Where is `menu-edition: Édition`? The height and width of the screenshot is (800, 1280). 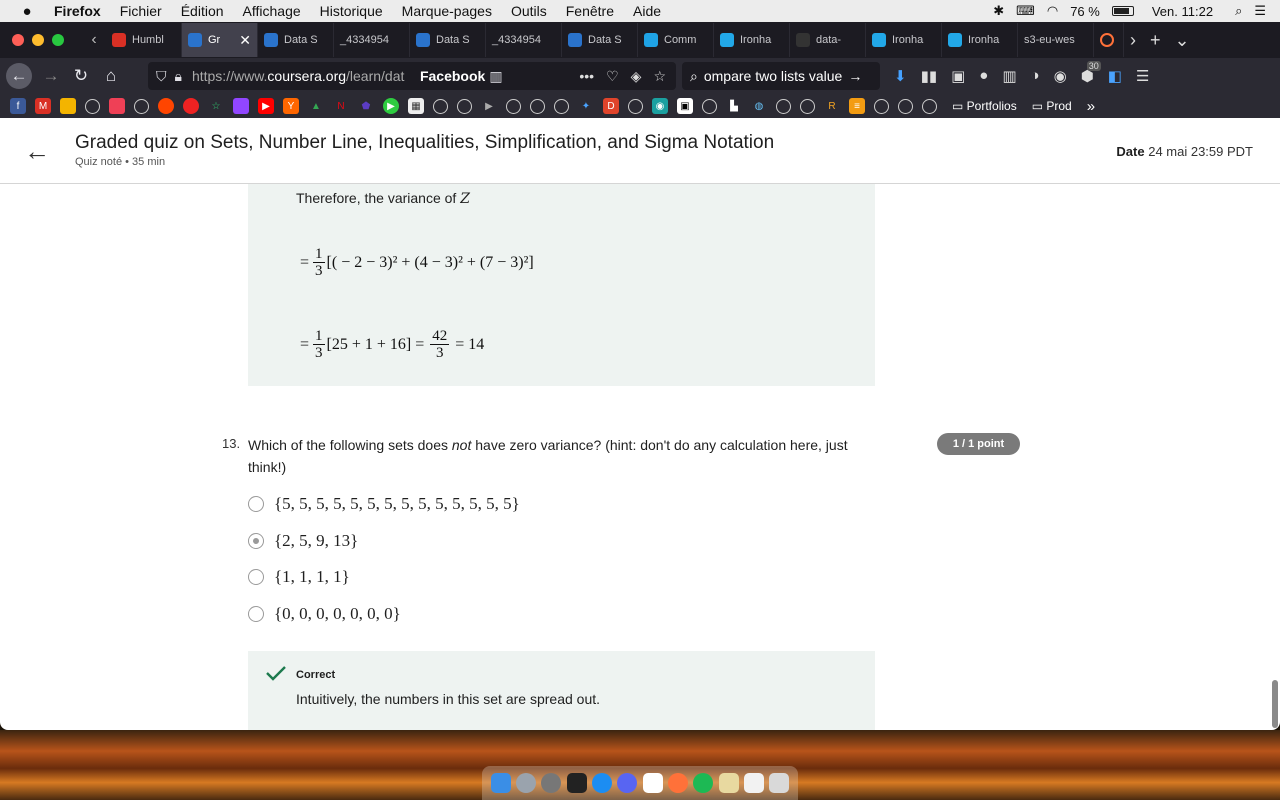
menu-edition: Édition is located at coordinates (202, 11).